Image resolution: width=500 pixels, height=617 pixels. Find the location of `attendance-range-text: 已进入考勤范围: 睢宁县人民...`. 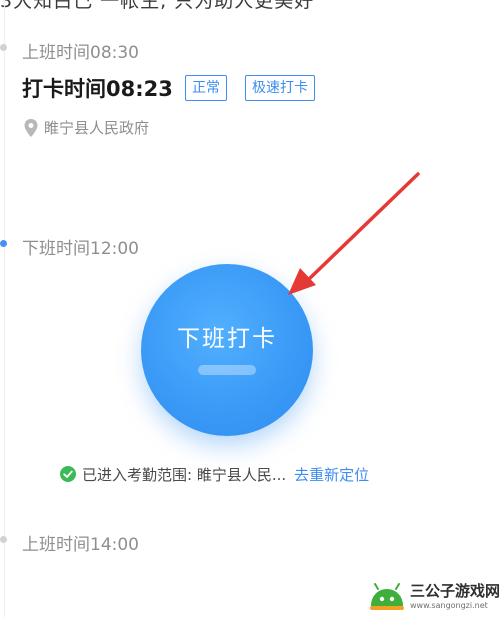

attendance-range-text: 已进入考勤范围: 睢宁县人民... is located at coordinates (184, 474).